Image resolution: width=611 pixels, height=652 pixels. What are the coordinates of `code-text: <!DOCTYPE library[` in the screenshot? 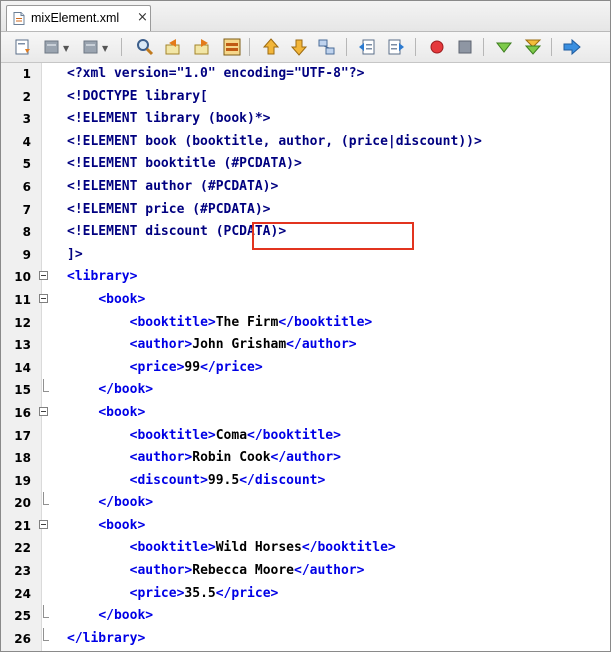 It's located at (137, 97).